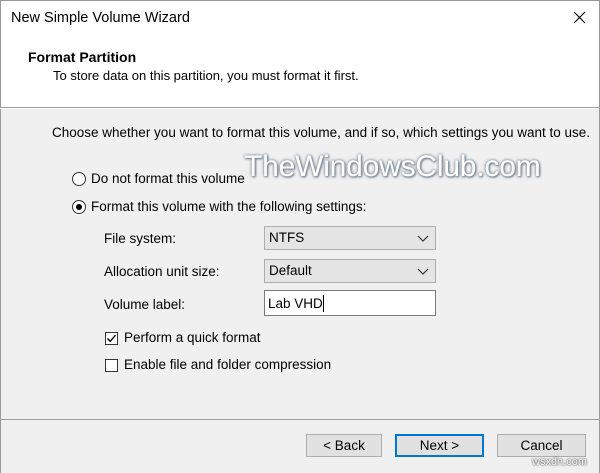 The height and width of the screenshot is (473, 600). I want to click on close-button, so click(579, 18).